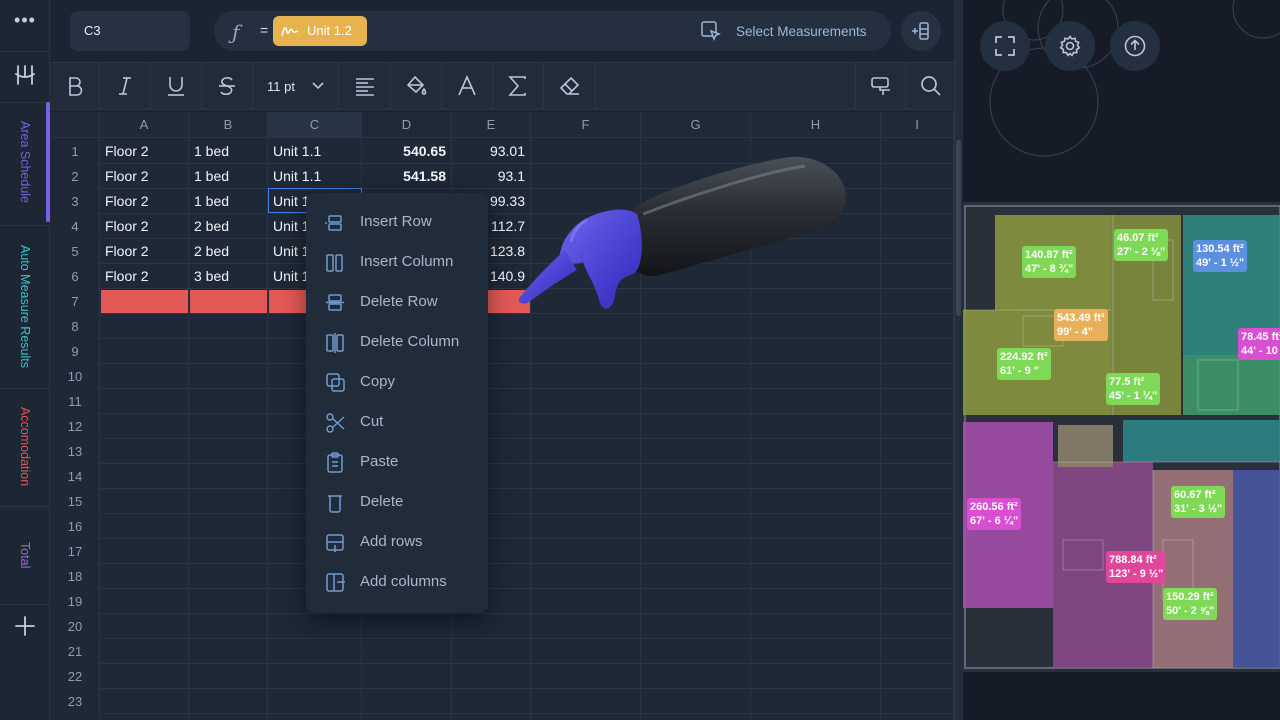 The image size is (1280, 720). What do you see at coordinates (145, 226) in the screenshot?
I see `cell-a4: Floor 2` at bounding box center [145, 226].